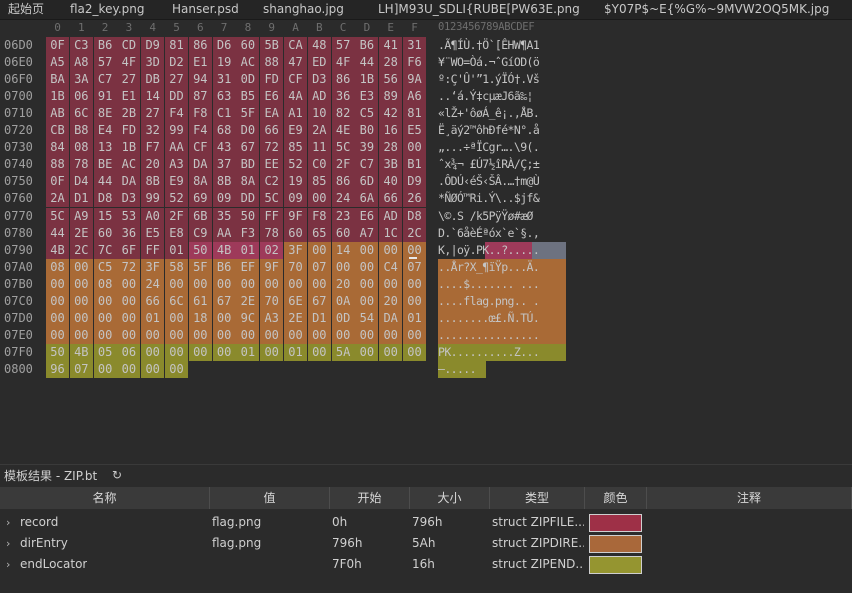 The image size is (852, 593). What do you see at coordinates (176, 165) in the screenshot?
I see `hex-byte: A3` at bounding box center [176, 165].